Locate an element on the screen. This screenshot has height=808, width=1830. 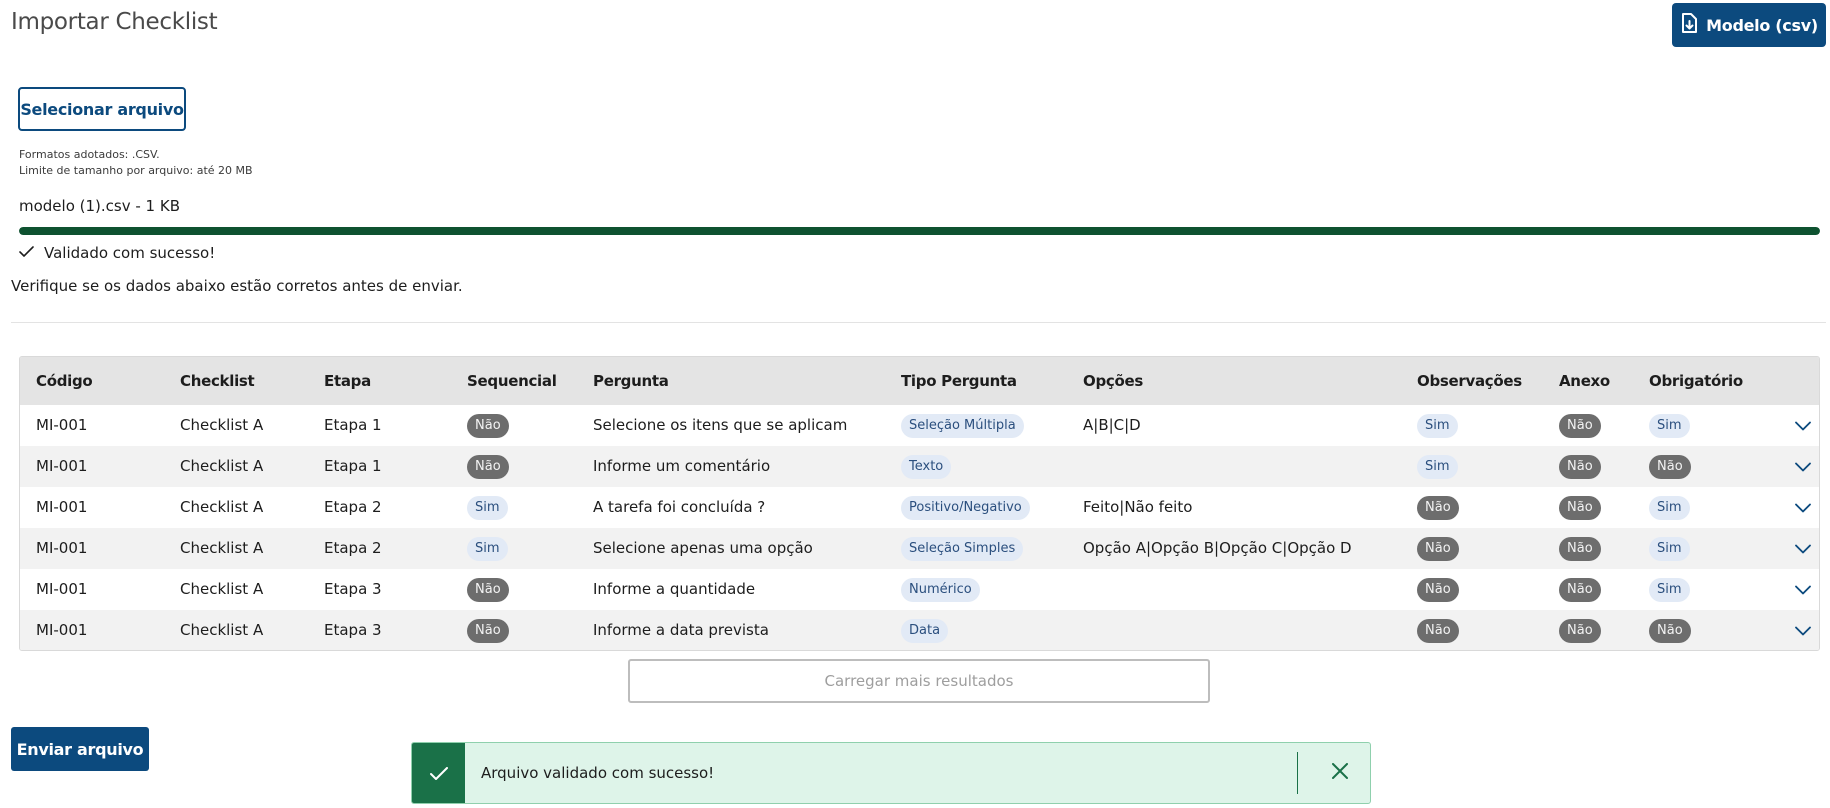
toast-message: Arquivo validado com sucesso! is located at coordinates (598, 773).